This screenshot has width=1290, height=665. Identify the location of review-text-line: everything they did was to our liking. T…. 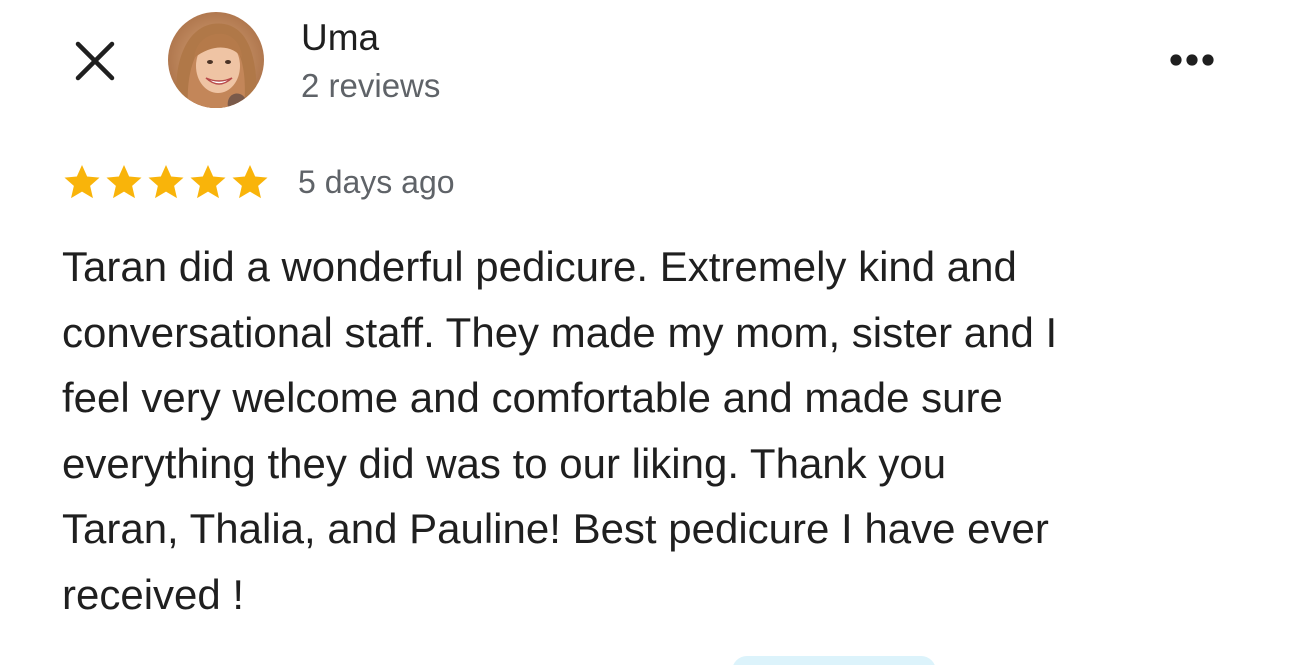
(504, 463).